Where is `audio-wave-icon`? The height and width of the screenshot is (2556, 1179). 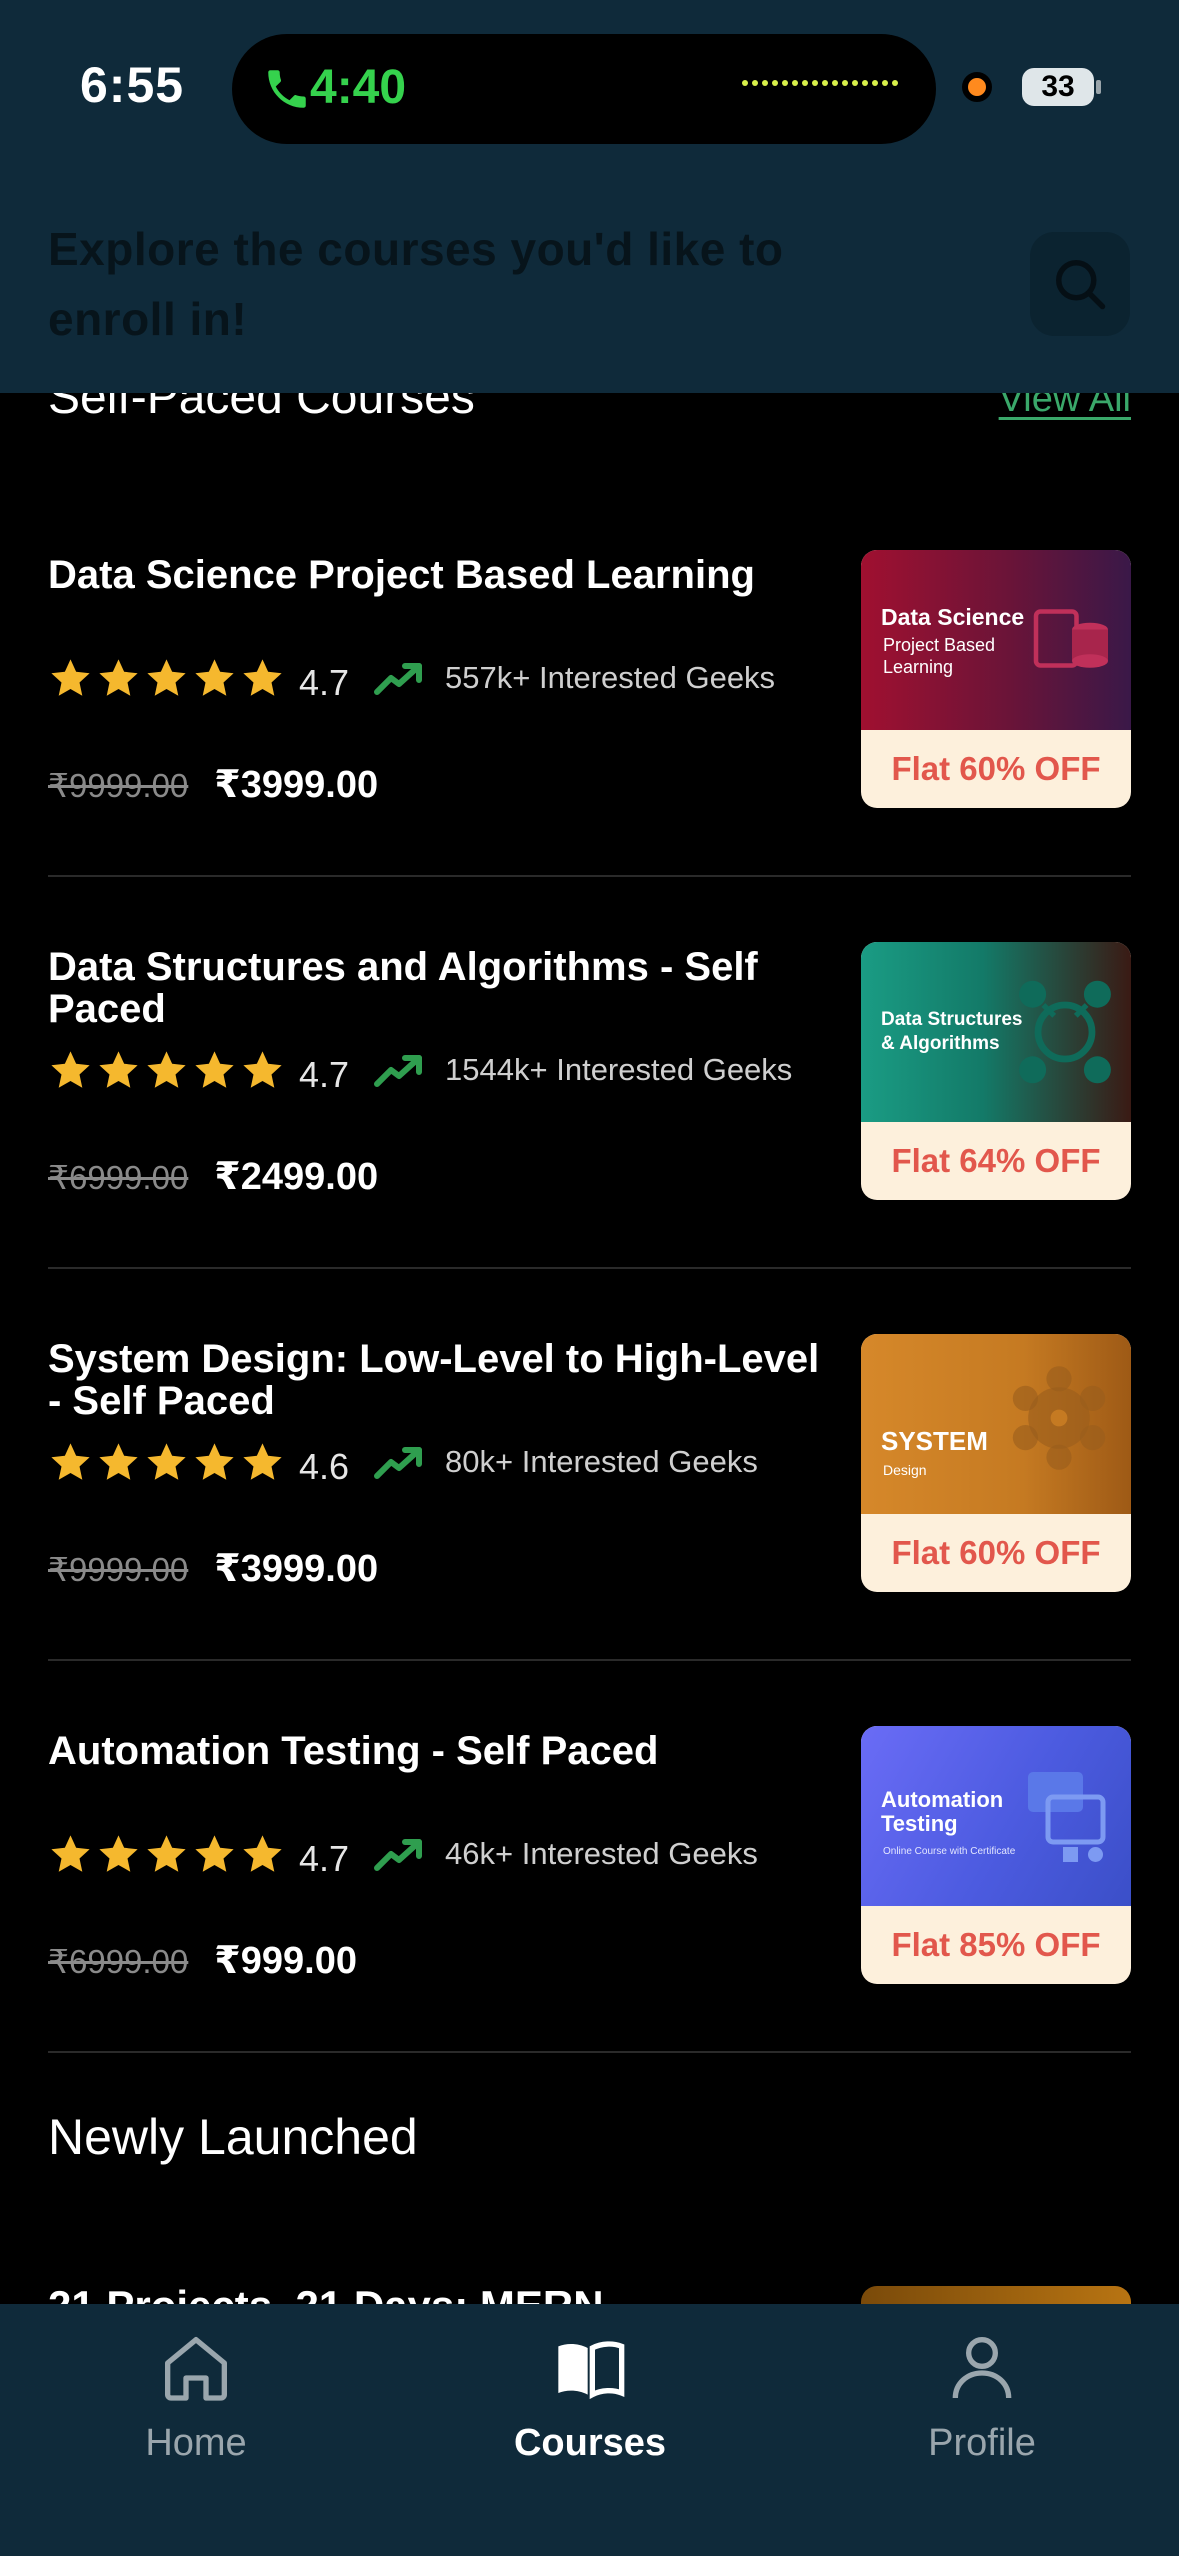 audio-wave-icon is located at coordinates (820, 83).